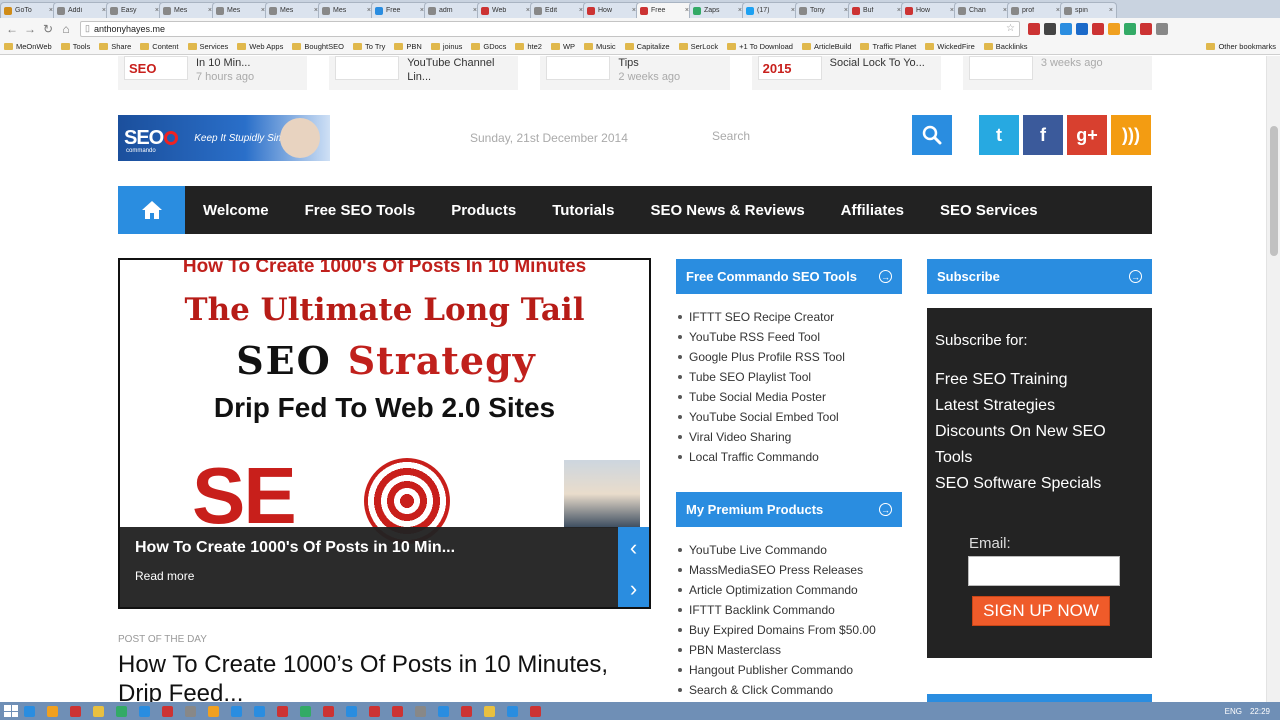 This screenshot has width=1280, height=720. Describe the element at coordinates (151, 210) in the screenshot. I see `home-button` at that location.